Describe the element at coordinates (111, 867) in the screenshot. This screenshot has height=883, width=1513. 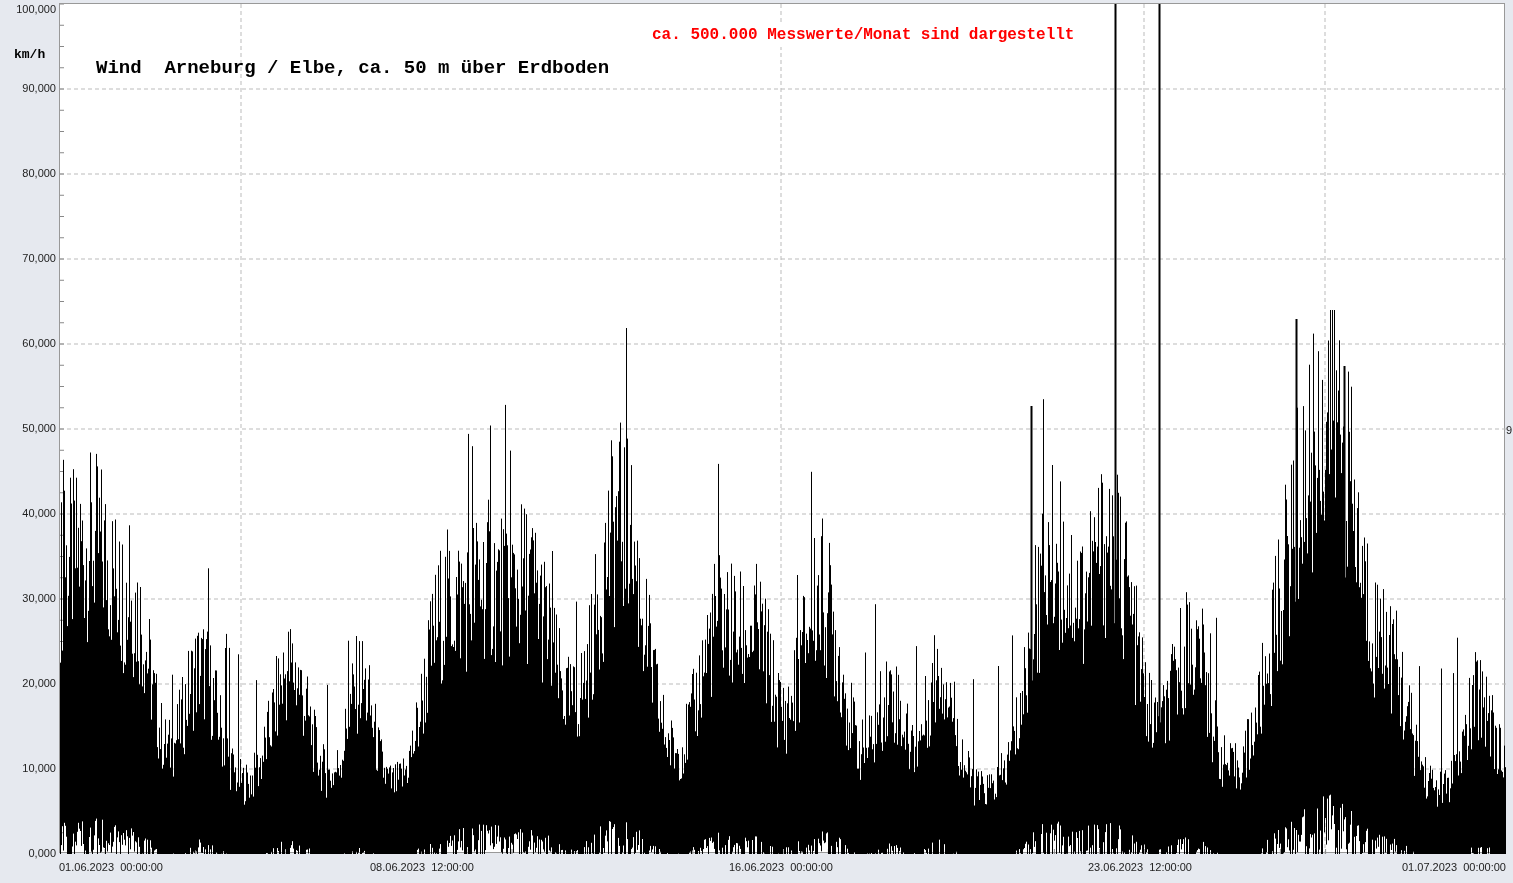
I see `x-axis-label: 01.06.2023 00:00:00` at that location.